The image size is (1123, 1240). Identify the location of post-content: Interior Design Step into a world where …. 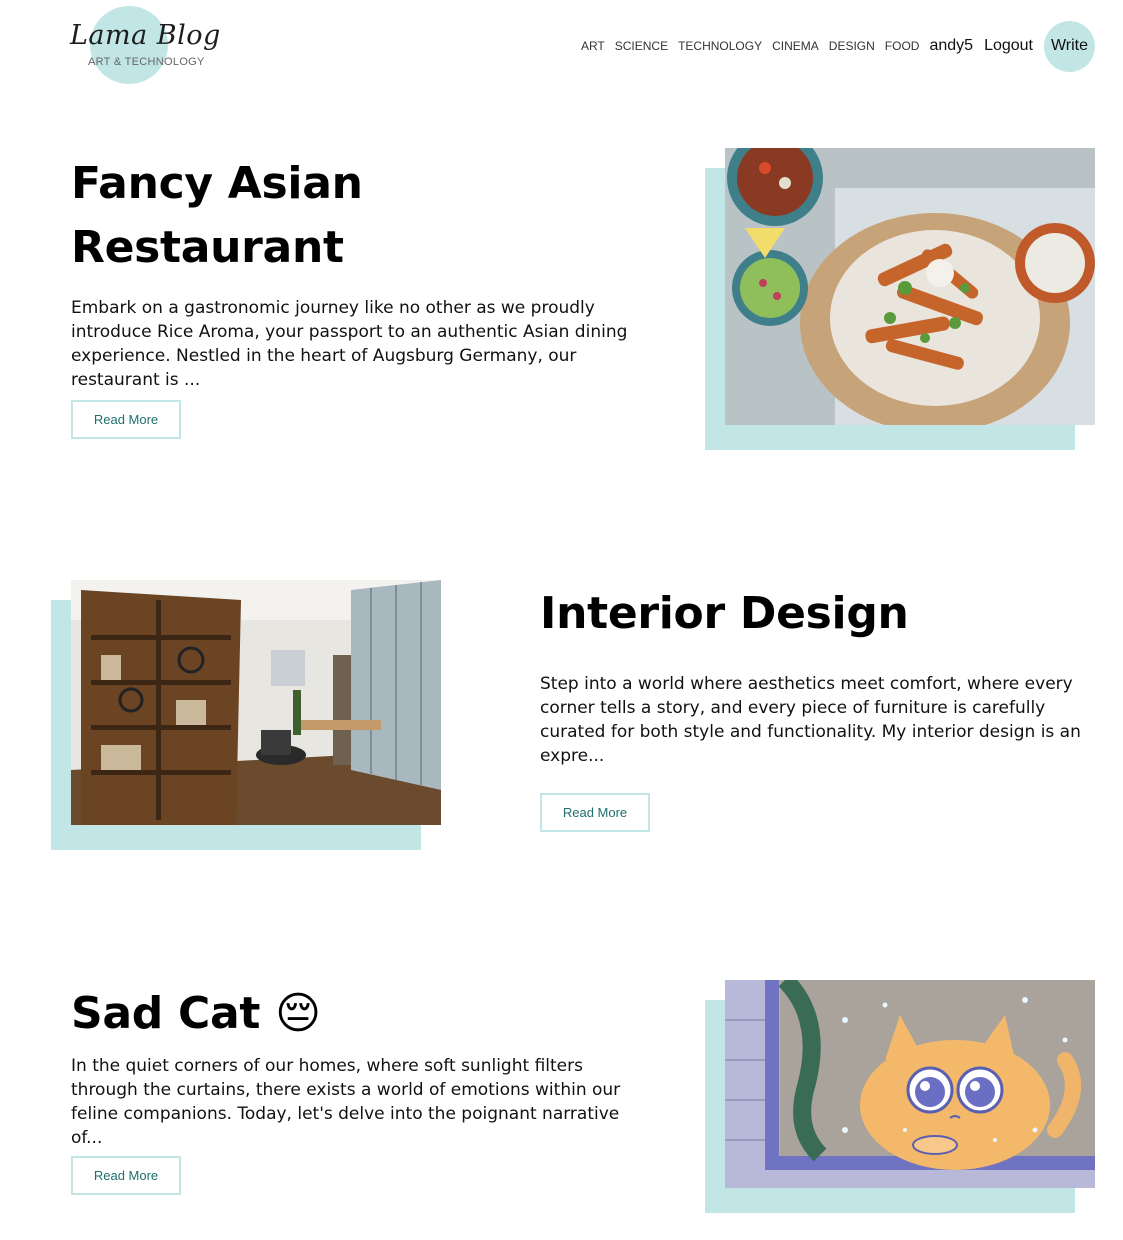
(820, 707).